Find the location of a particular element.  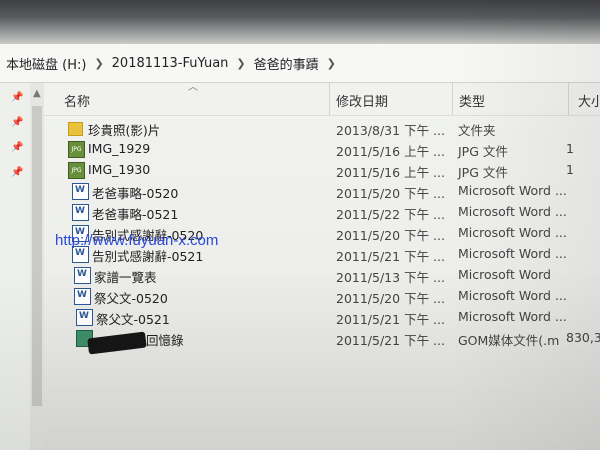

file-row: JPG IMG_1929 2011/5/16 上午 ... JPG 文件 1 is located at coordinates (300, 148).